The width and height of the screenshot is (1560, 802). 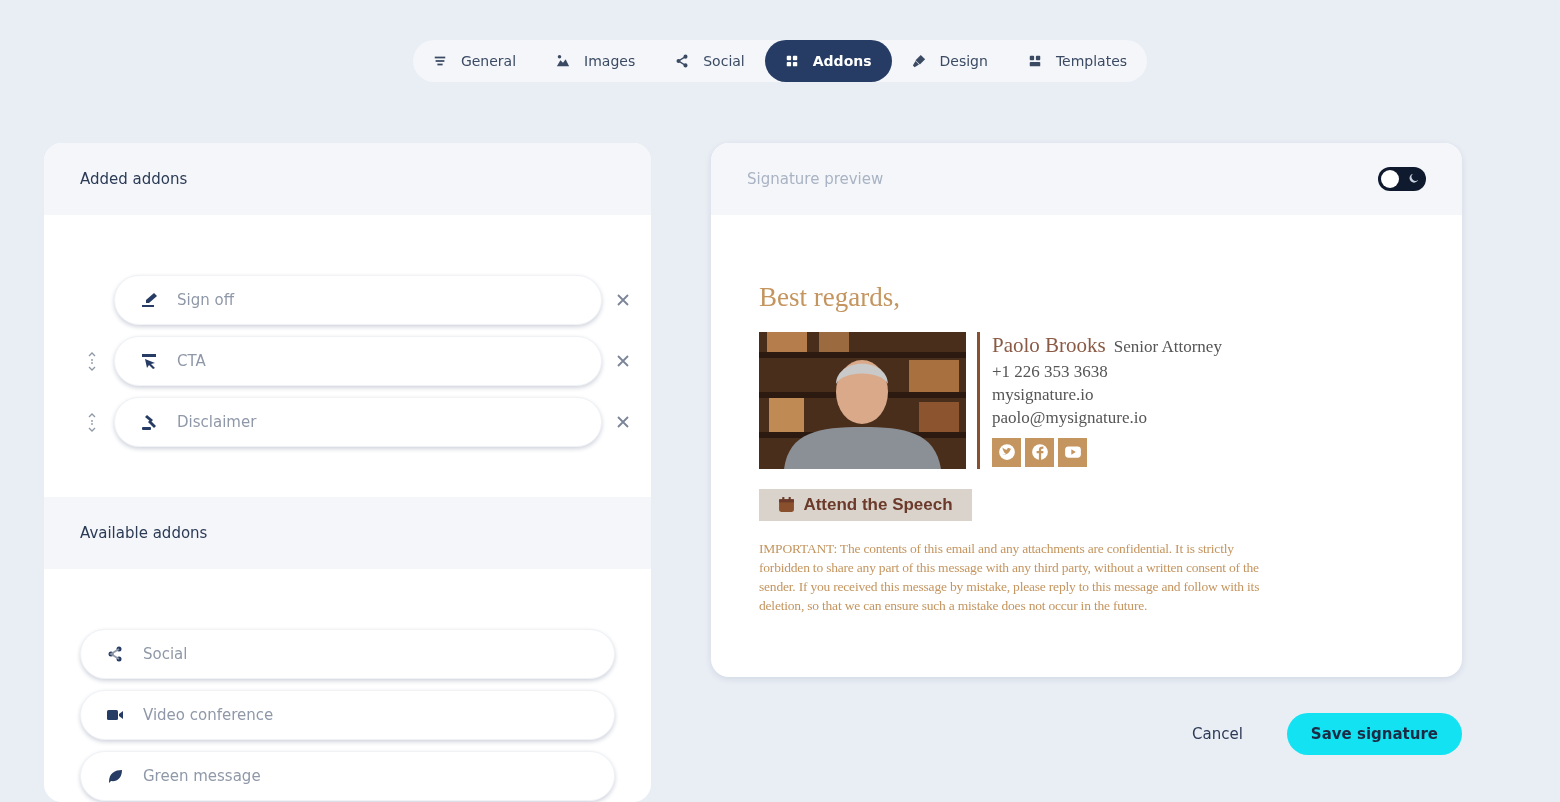 I want to click on bird-icon, so click(x=1006, y=452).